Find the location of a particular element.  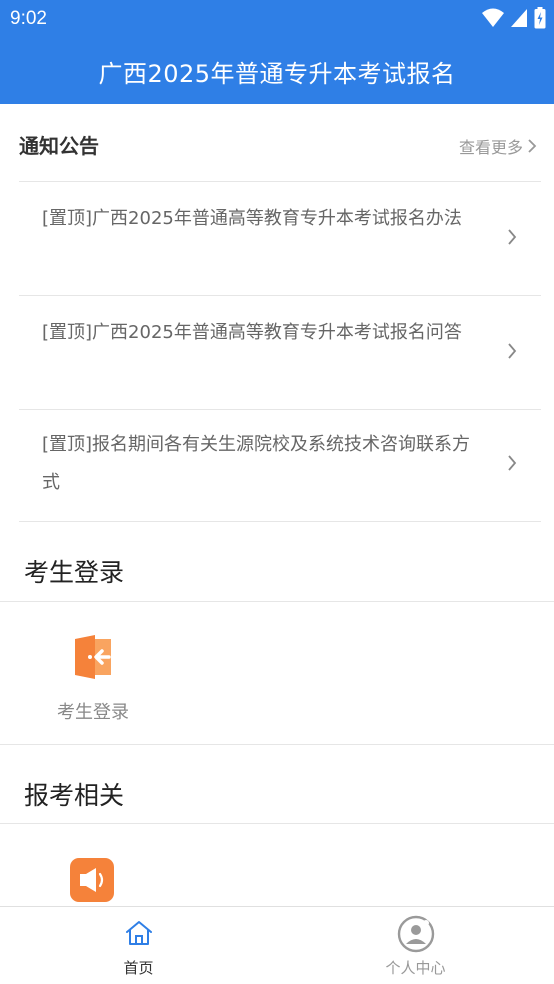

bottom-nav: 首页 个人中心 is located at coordinates (277, 945).